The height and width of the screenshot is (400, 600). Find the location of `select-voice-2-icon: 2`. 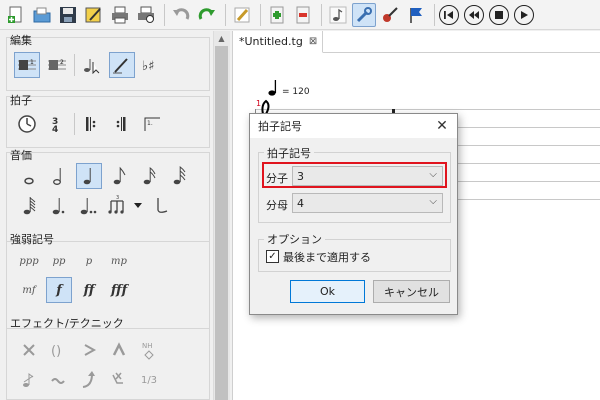

select-voice-2-icon: 2 is located at coordinates (57, 65).